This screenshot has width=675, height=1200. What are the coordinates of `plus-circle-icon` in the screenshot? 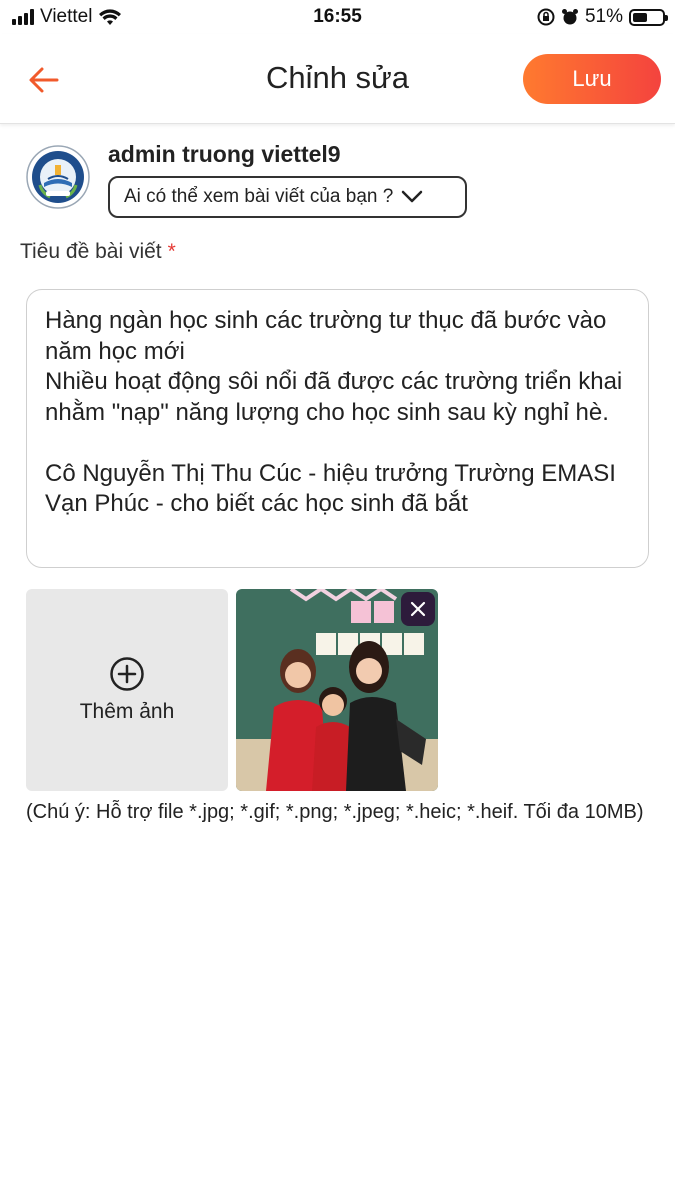 It's located at (127, 674).